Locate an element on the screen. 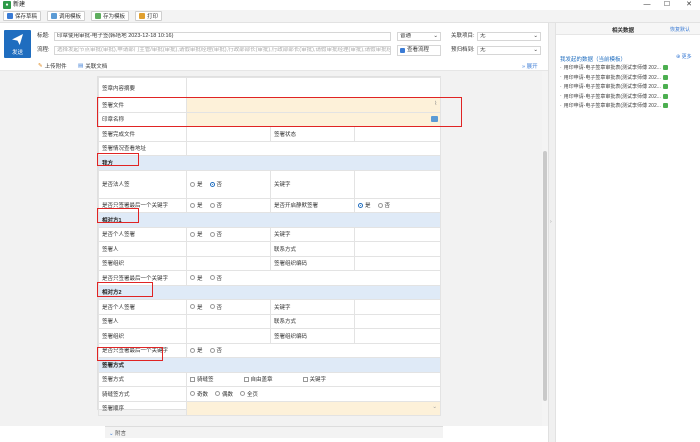 The height and width of the screenshot is (442, 700). checkbox-seam is located at coordinates (192, 379).